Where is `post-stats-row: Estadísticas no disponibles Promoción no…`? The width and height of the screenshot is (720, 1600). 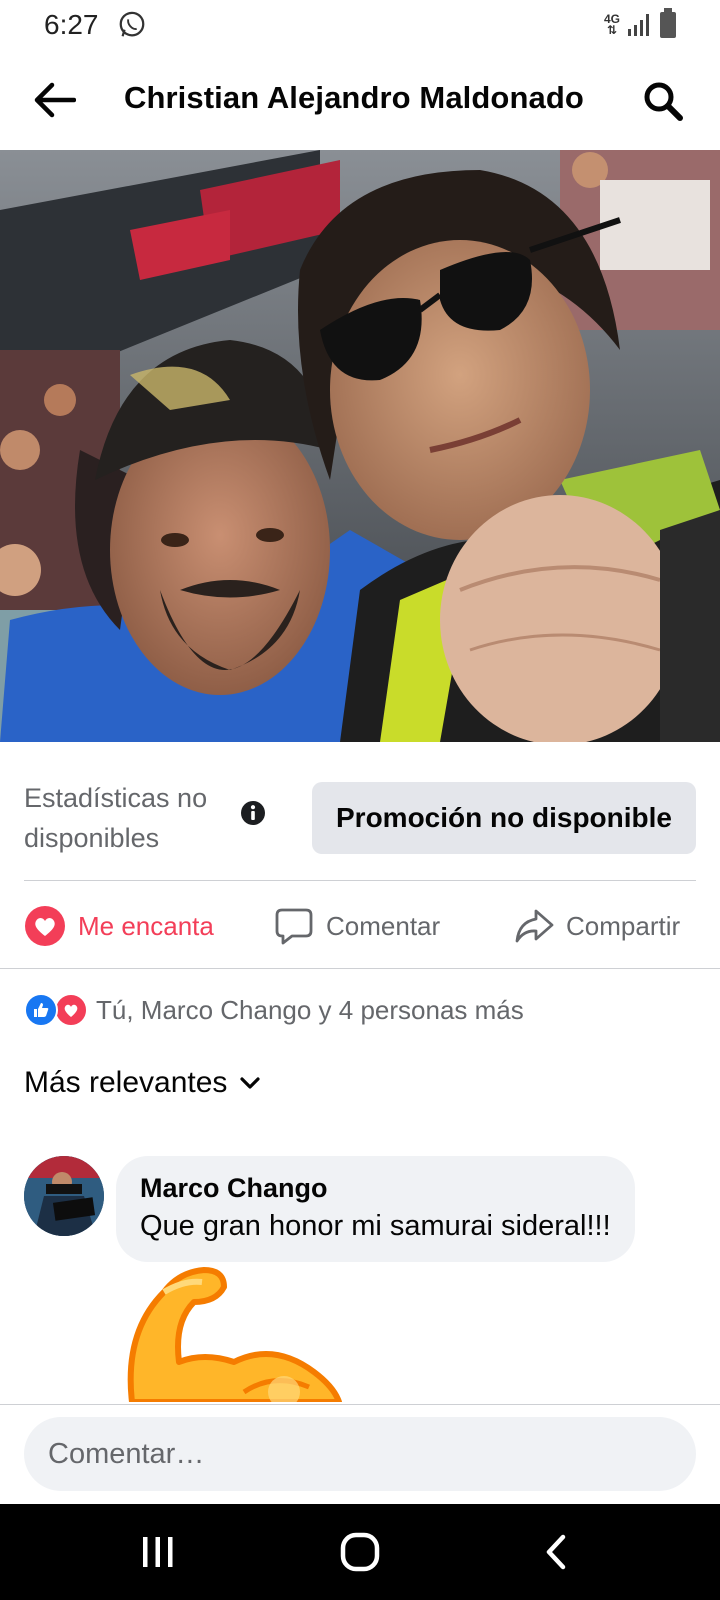 post-stats-row: Estadísticas no disponibles Promoción no… is located at coordinates (360, 815).